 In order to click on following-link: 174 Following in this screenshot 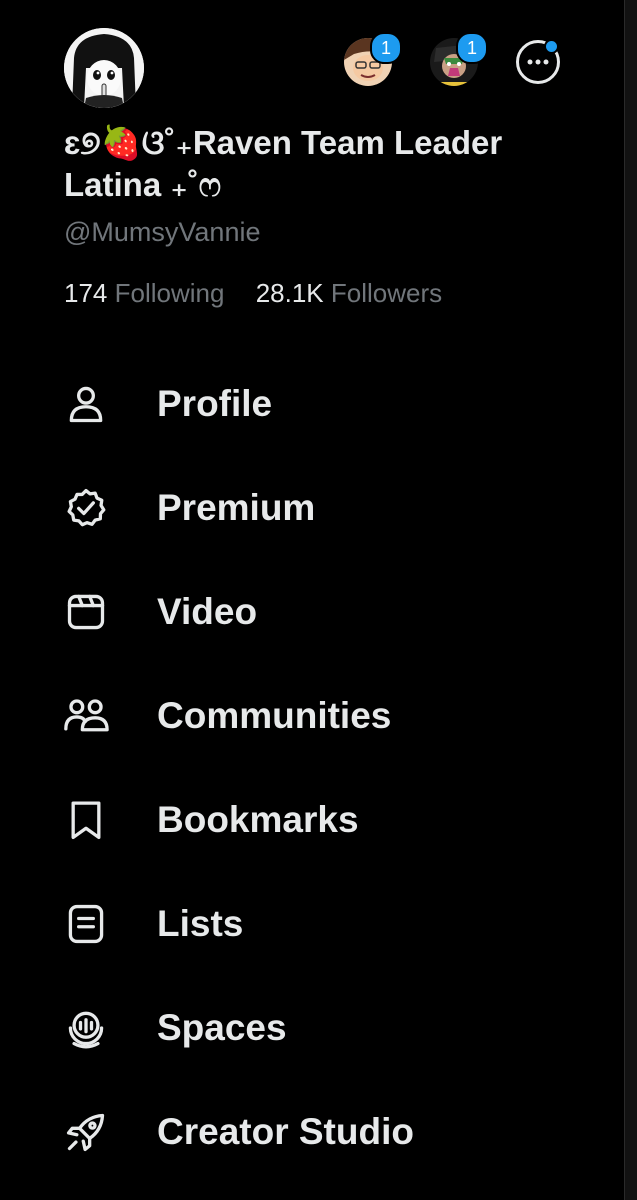, I will do `click(144, 293)`.